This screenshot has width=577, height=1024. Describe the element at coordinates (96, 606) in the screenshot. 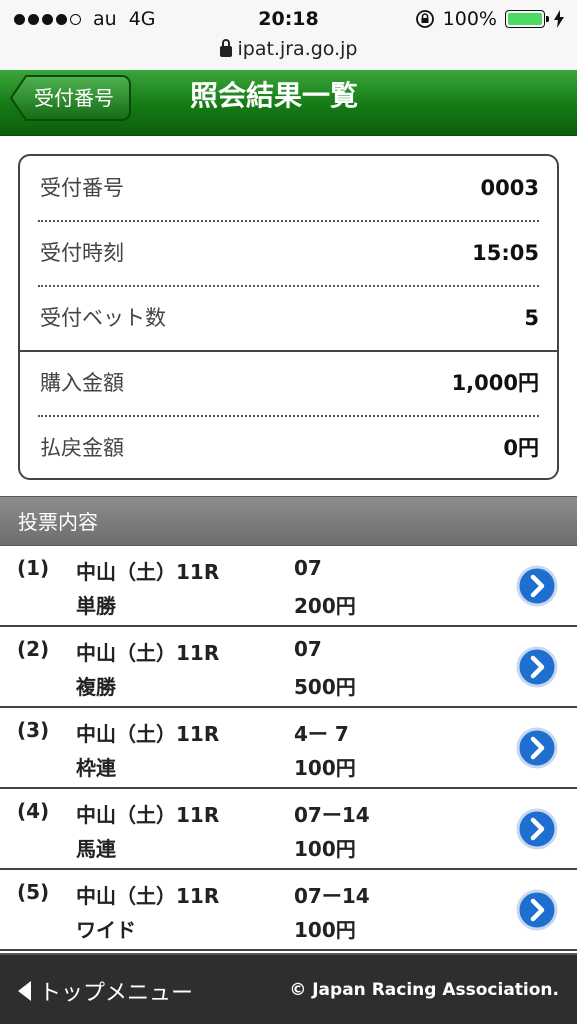

I see `bet-type: 単勝` at that location.